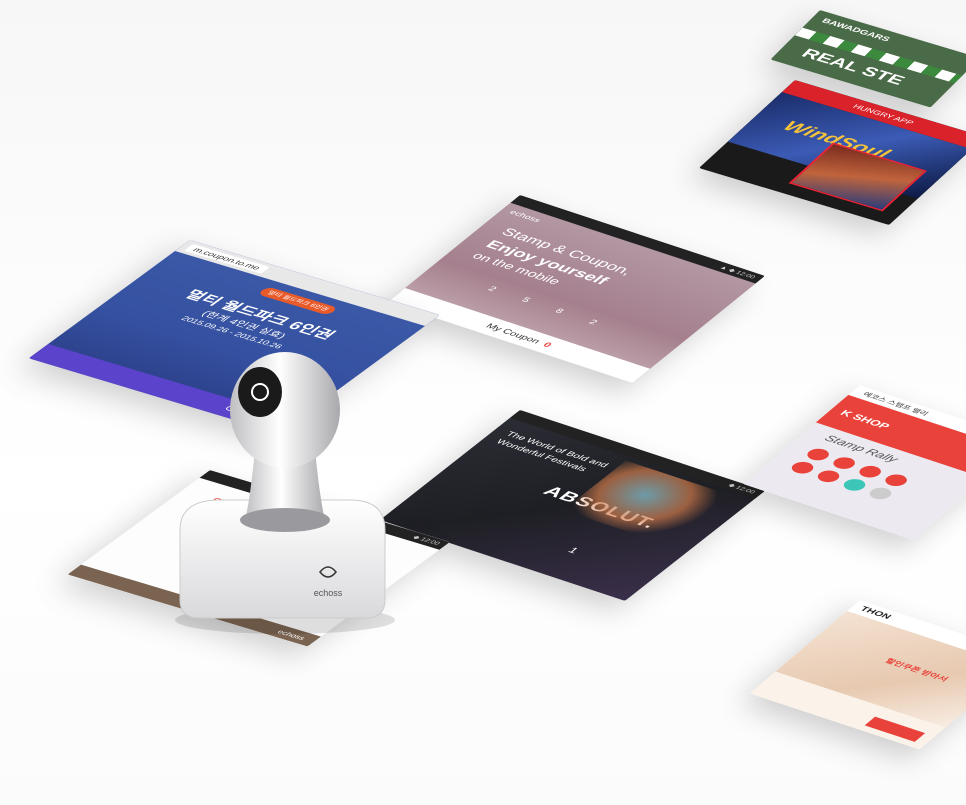 The width and height of the screenshot is (966, 805). What do you see at coordinates (492, 289) in the screenshot?
I see `count-1: 2` at bounding box center [492, 289].